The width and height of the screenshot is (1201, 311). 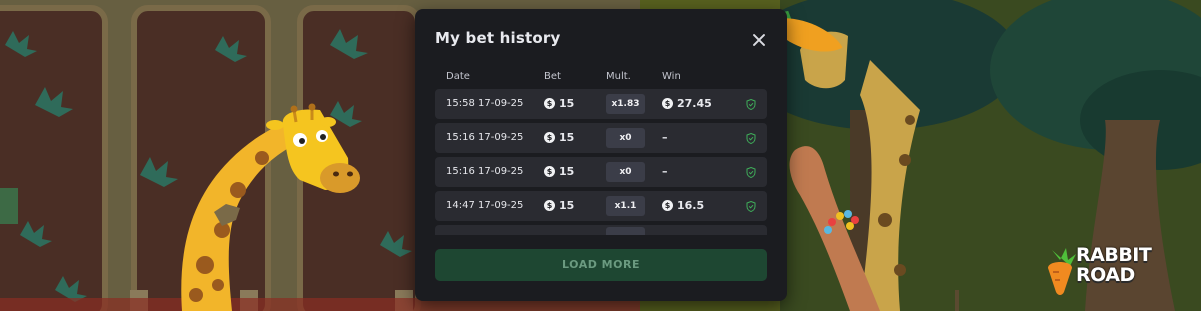 What do you see at coordinates (601, 230) in the screenshot?
I see `table-row-partial` at bounding box center [601, 230].